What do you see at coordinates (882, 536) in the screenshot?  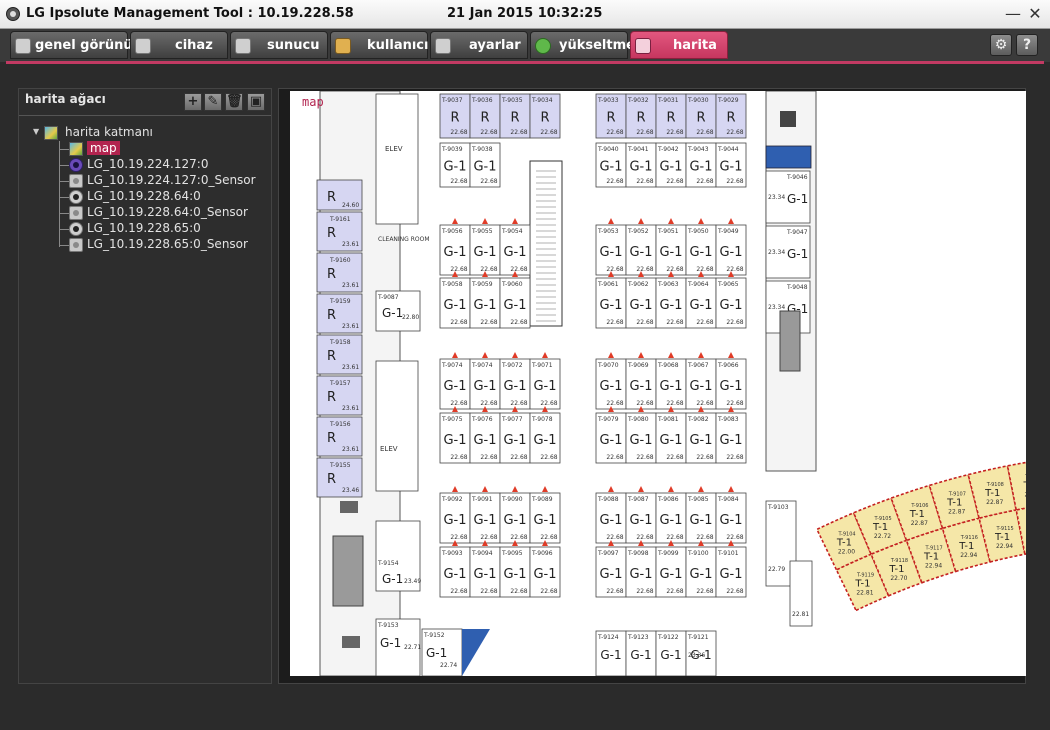 I see `unit-area: 22.72` at bounding box center [882, 536].